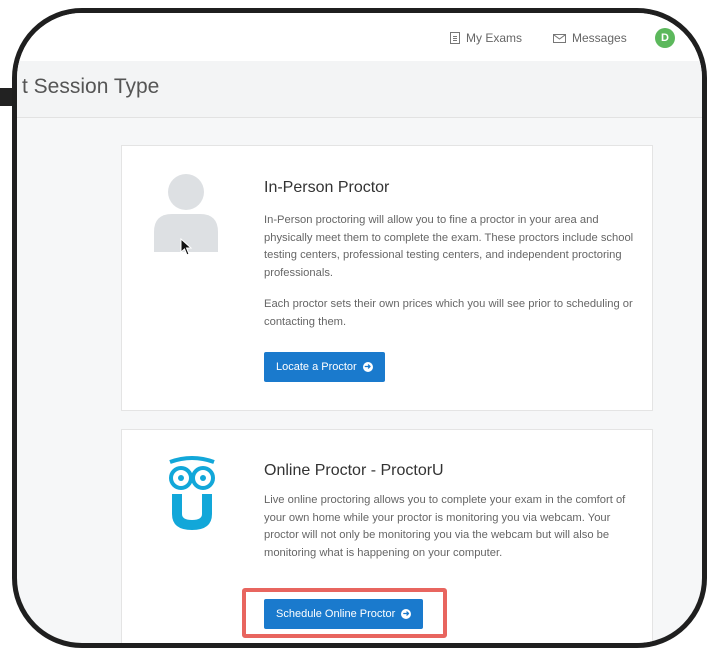 This screenshot has height=656, width=715. What do you see at coordinates (455, 38) in the screenshot?
I see `document-icon` at bounding box center [455, 38].